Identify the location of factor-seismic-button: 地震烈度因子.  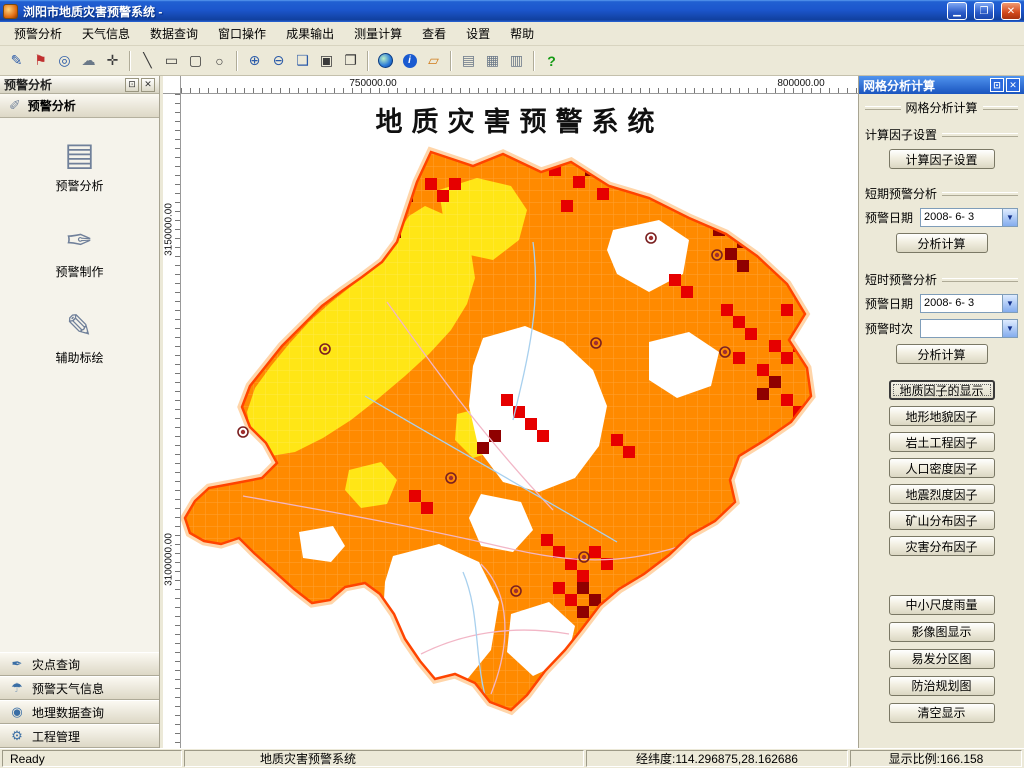
(941, 494).